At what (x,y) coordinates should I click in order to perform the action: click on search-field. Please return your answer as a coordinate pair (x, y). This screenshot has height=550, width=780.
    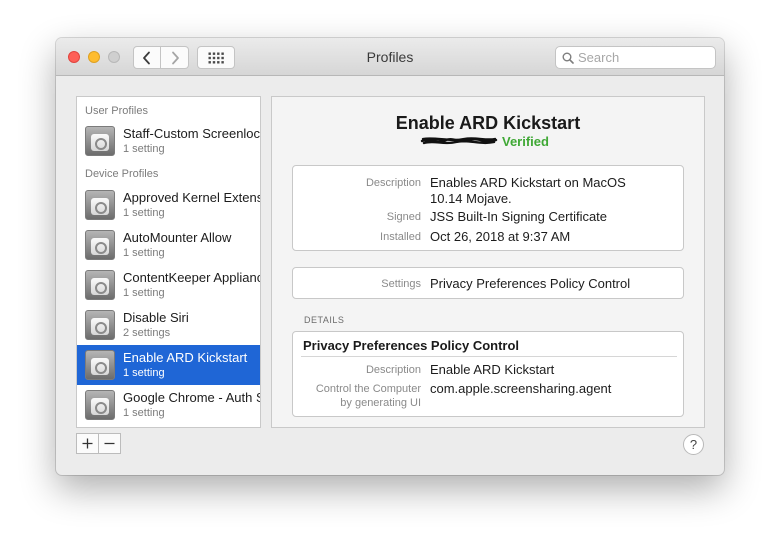
    Looking at the image, I should click on (635, 57).